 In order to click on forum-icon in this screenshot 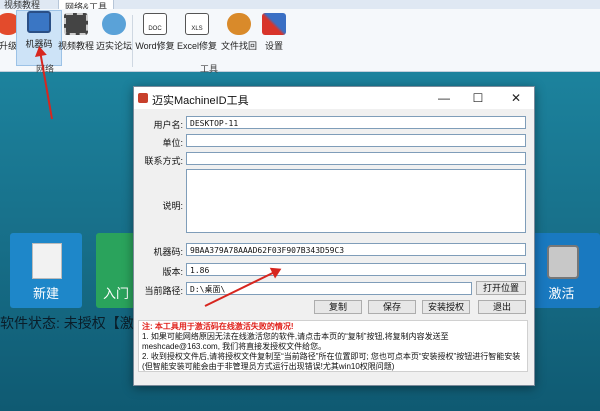, I will do `click(114, 24)`.